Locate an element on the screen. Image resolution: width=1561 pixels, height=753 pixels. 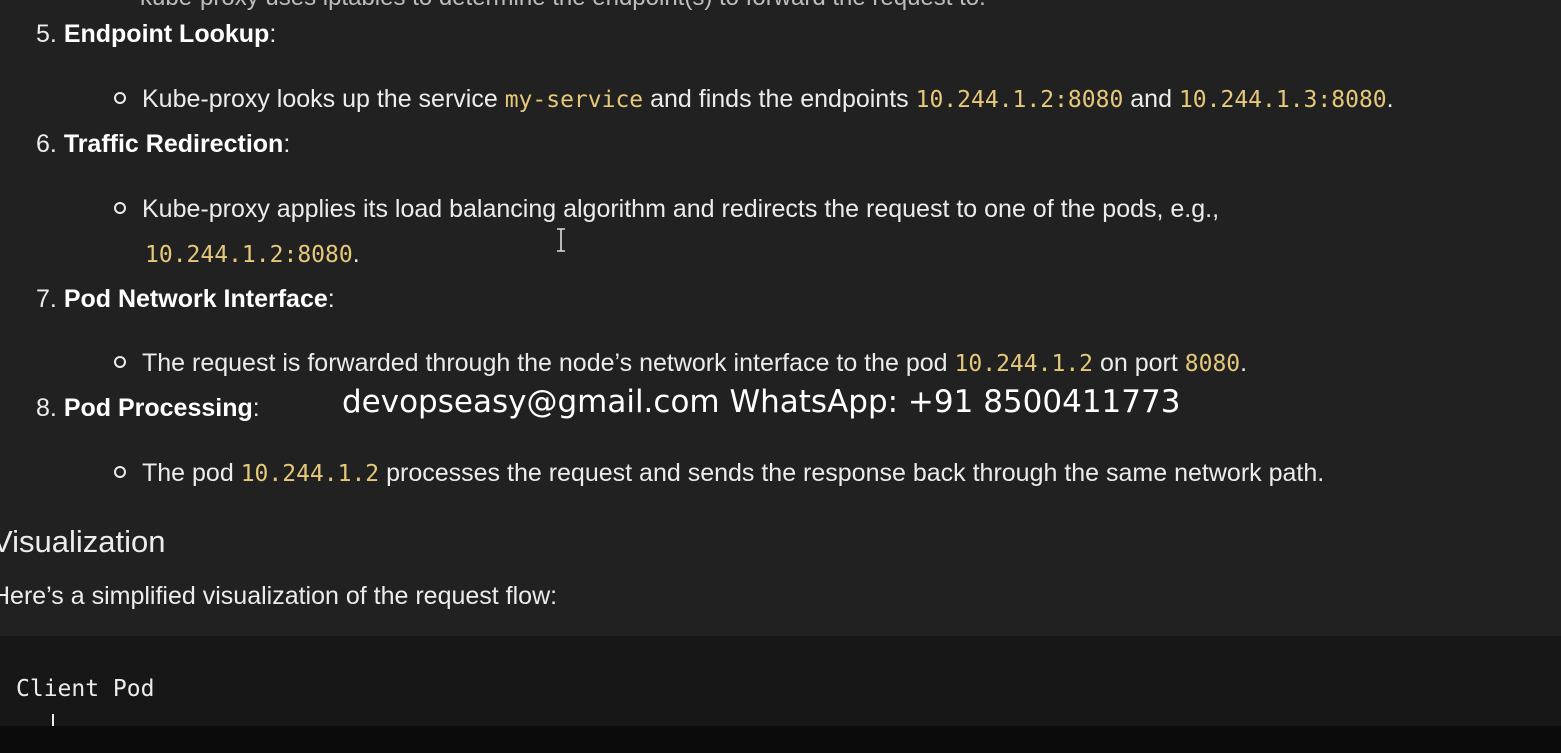
step-pod-network-interface: 7. Pod Network Interface: is located at coordinates (185, 299).